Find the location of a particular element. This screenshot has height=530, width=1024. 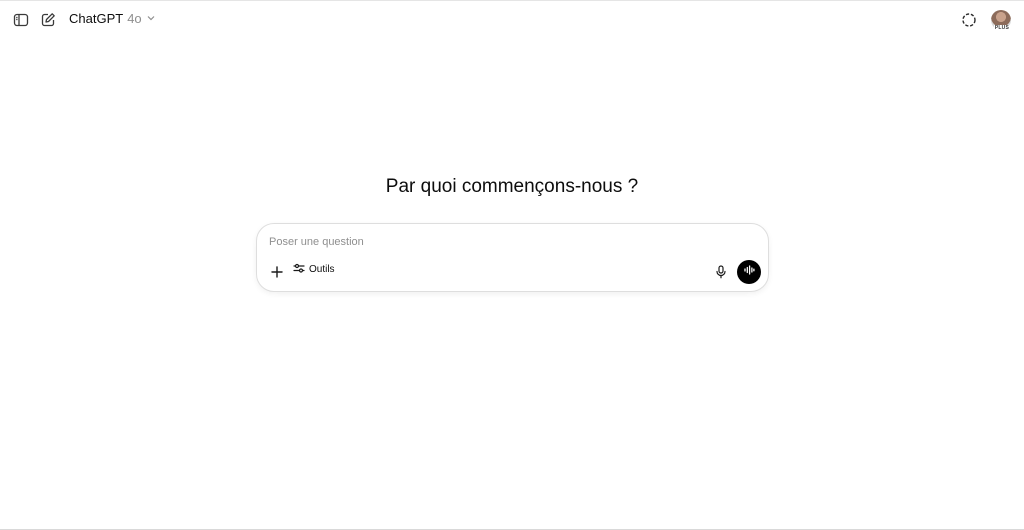

model-selector: ChatGPT 4o is located at coordinates (112, 18).